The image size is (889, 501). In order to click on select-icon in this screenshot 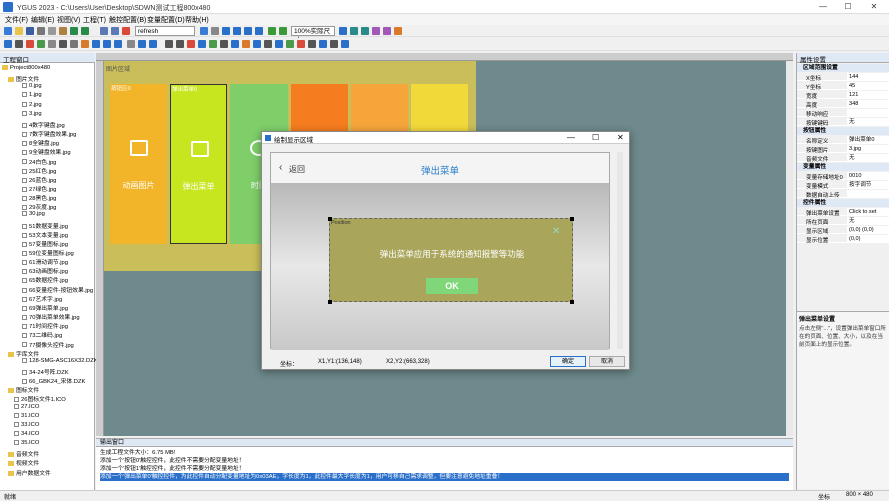, I will do `click(8, 44)`.